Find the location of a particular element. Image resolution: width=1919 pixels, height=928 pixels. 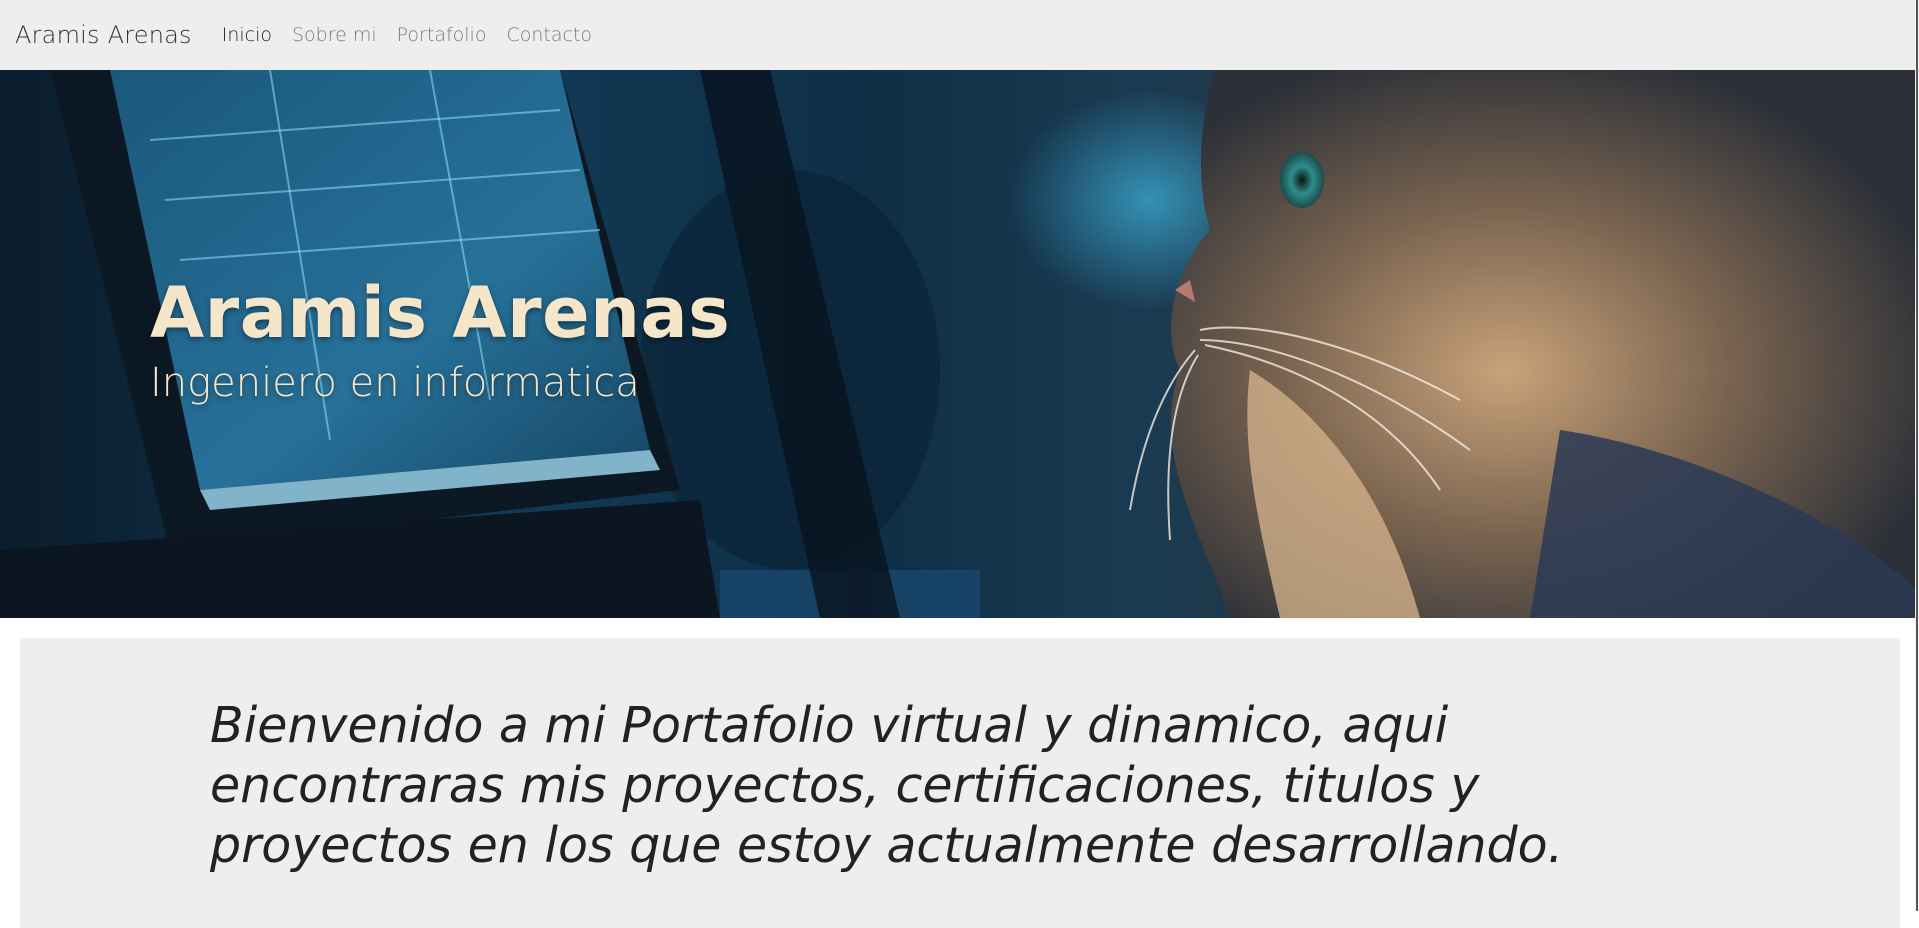

hero-title: Aramis Arenas is located at coordinates (440, 313).